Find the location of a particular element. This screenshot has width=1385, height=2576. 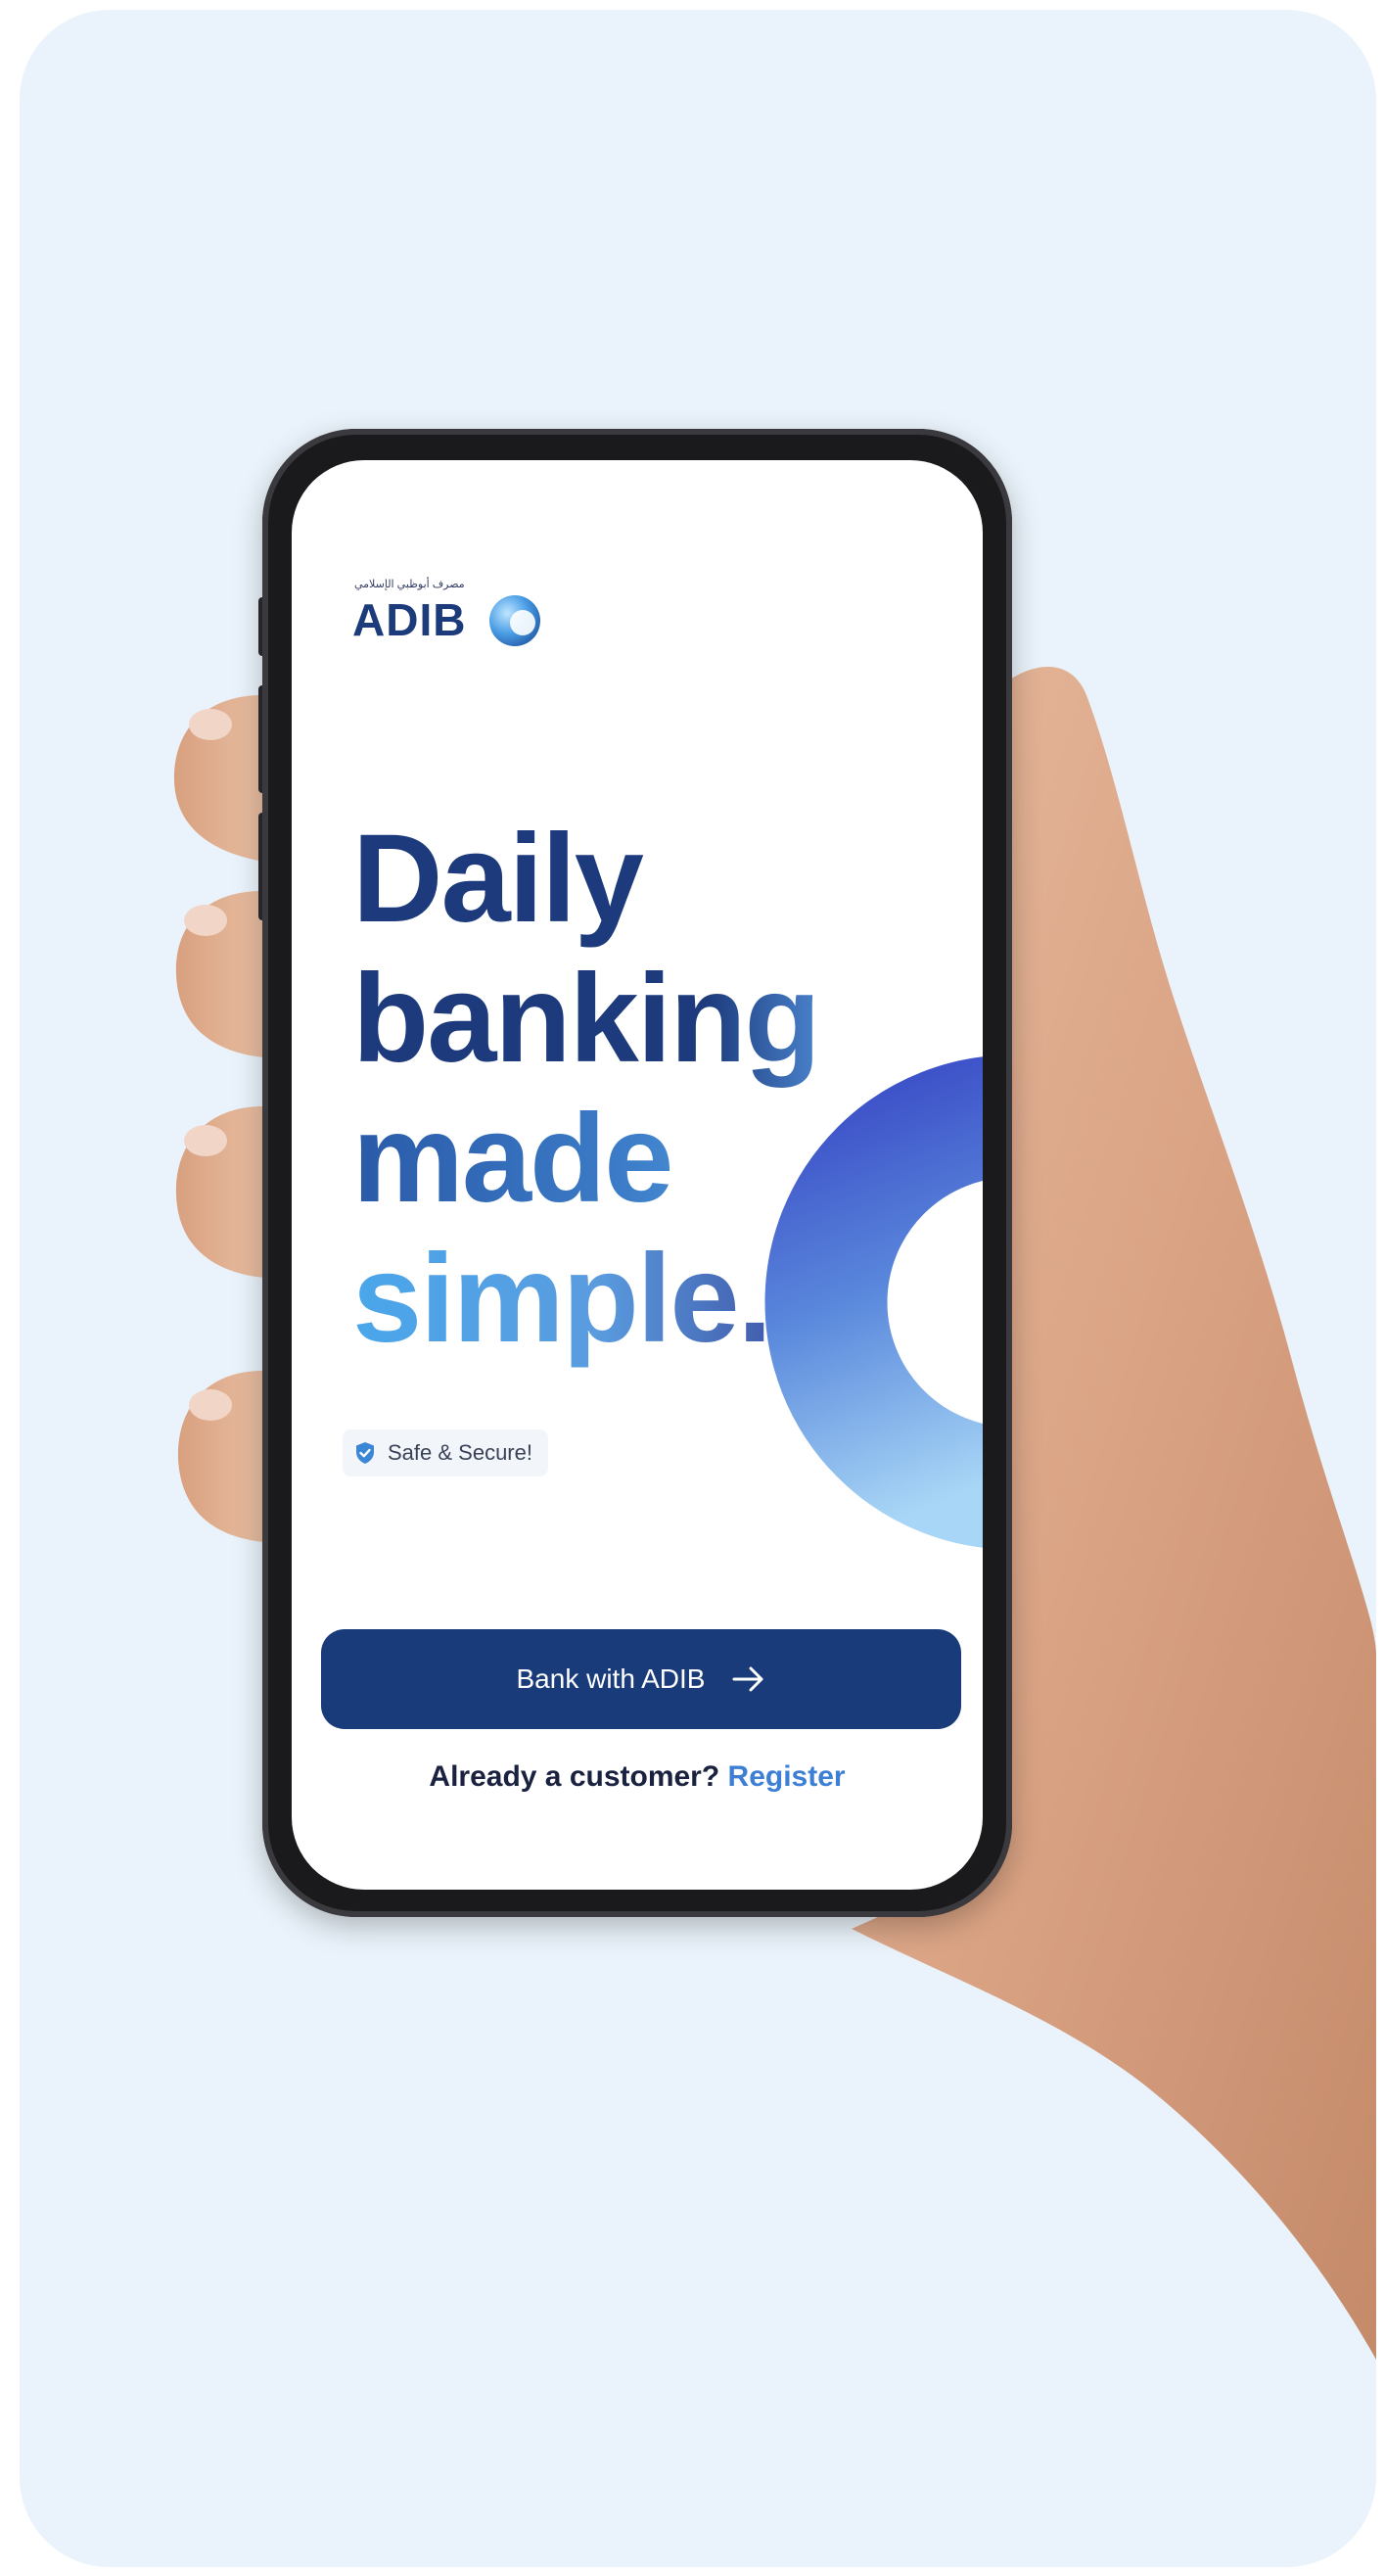

headline: Daily banking made simple. is located at coordinates (655, 1089).